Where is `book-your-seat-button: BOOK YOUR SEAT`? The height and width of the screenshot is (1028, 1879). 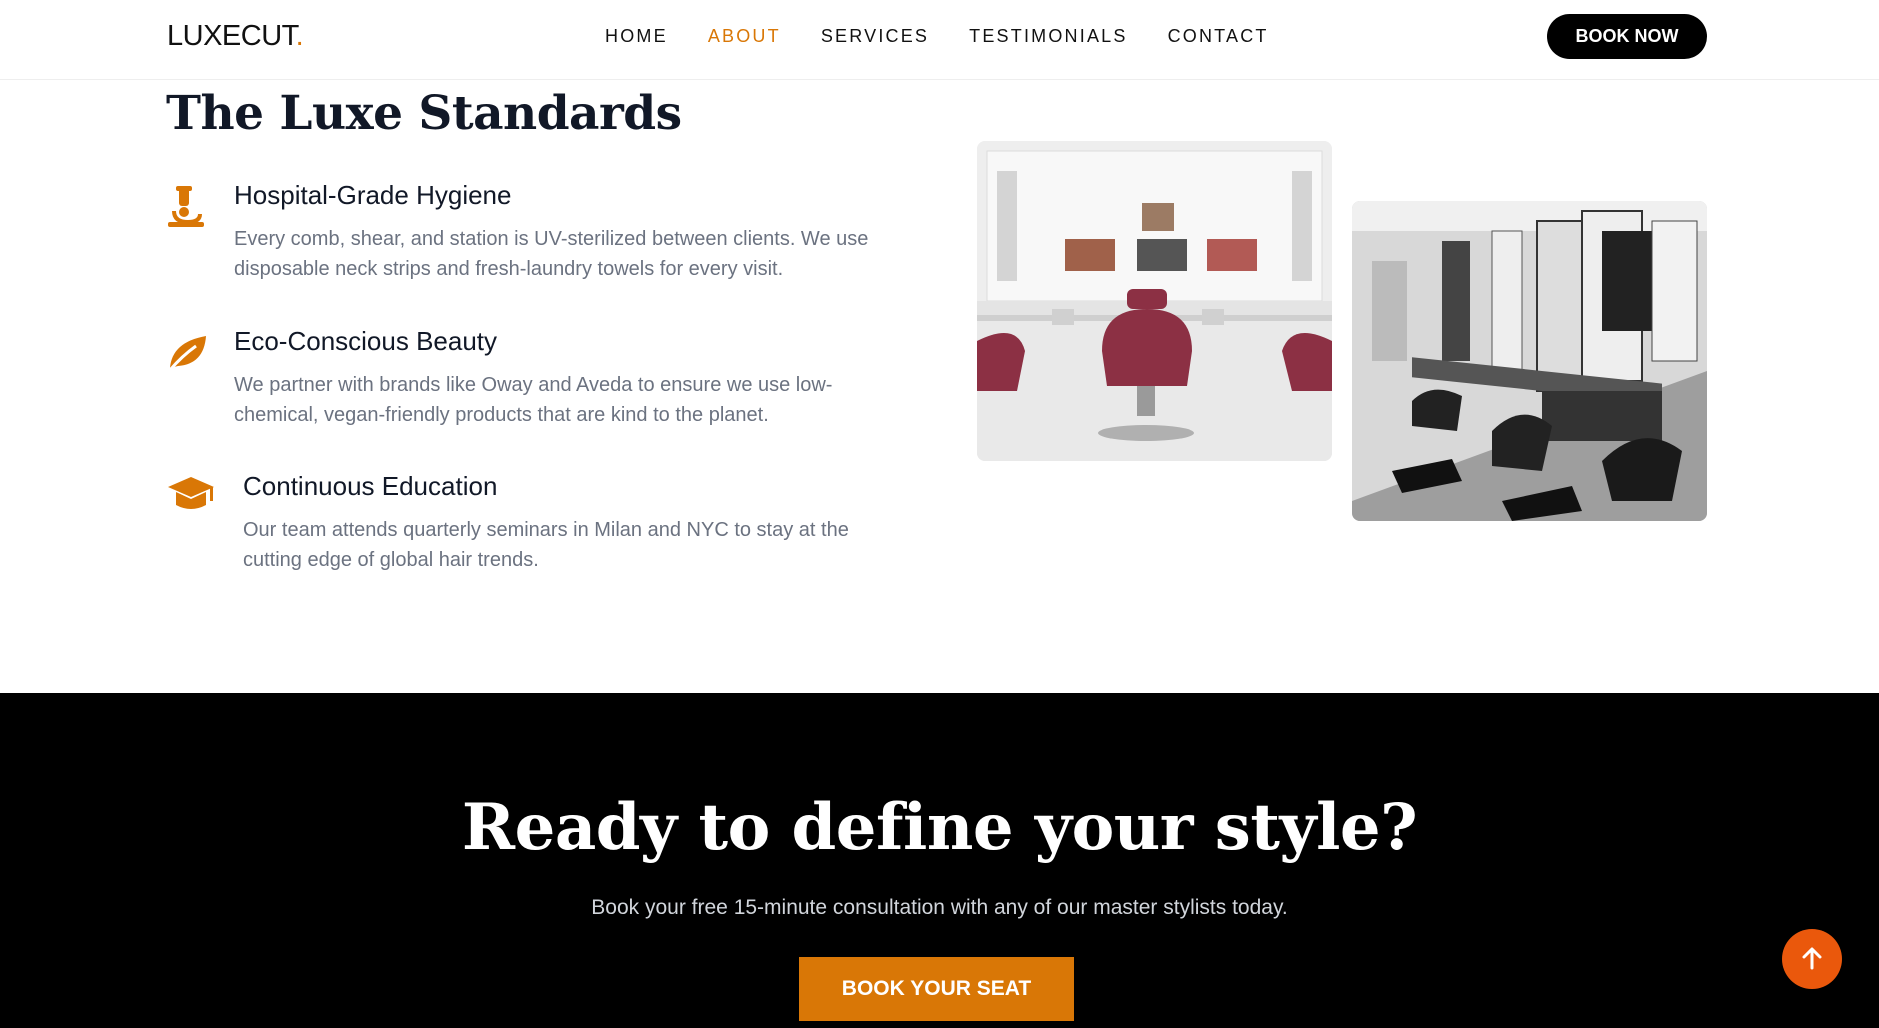
book-your-seat-button: BOOK YOUR SEAT is located at coordinates (936, 989).